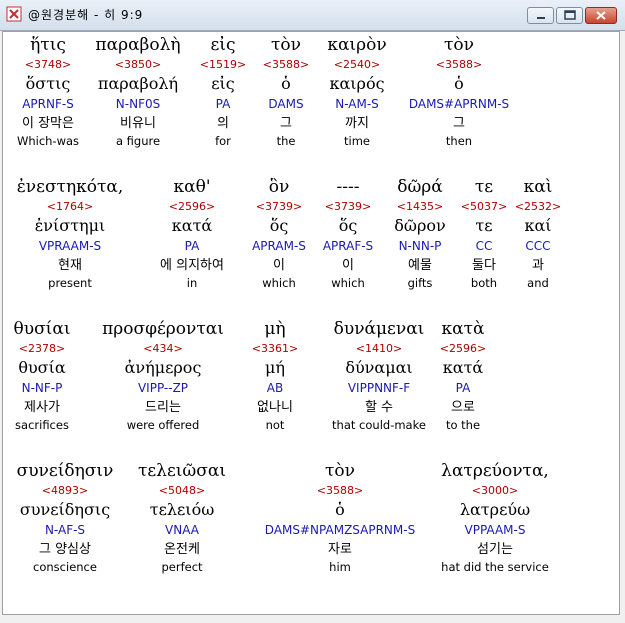 The height and width of the screenshot is (623, 625). What do you see at coordinates (182, 567) in the screenshot?
I see `english-gloss: perfect` at bounding box center [182, 567].